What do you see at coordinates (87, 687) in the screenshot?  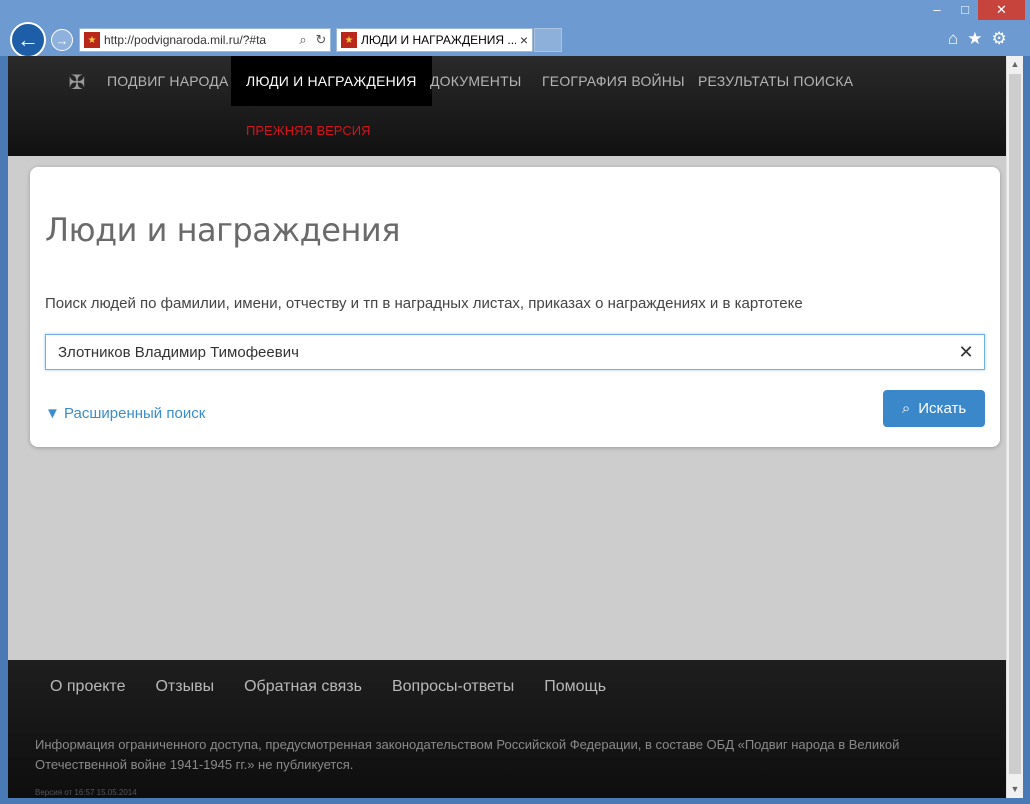 I see `footer-link-about: О проекте` at bounding box center [87, 687].